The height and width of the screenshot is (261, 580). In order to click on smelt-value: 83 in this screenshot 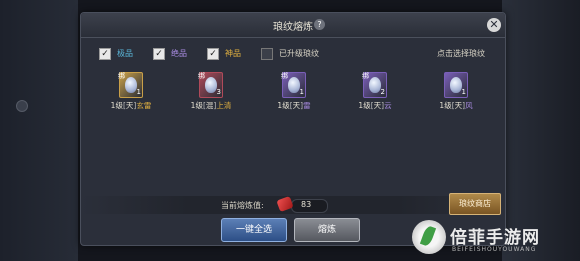, I will do `click(306, 204)`.